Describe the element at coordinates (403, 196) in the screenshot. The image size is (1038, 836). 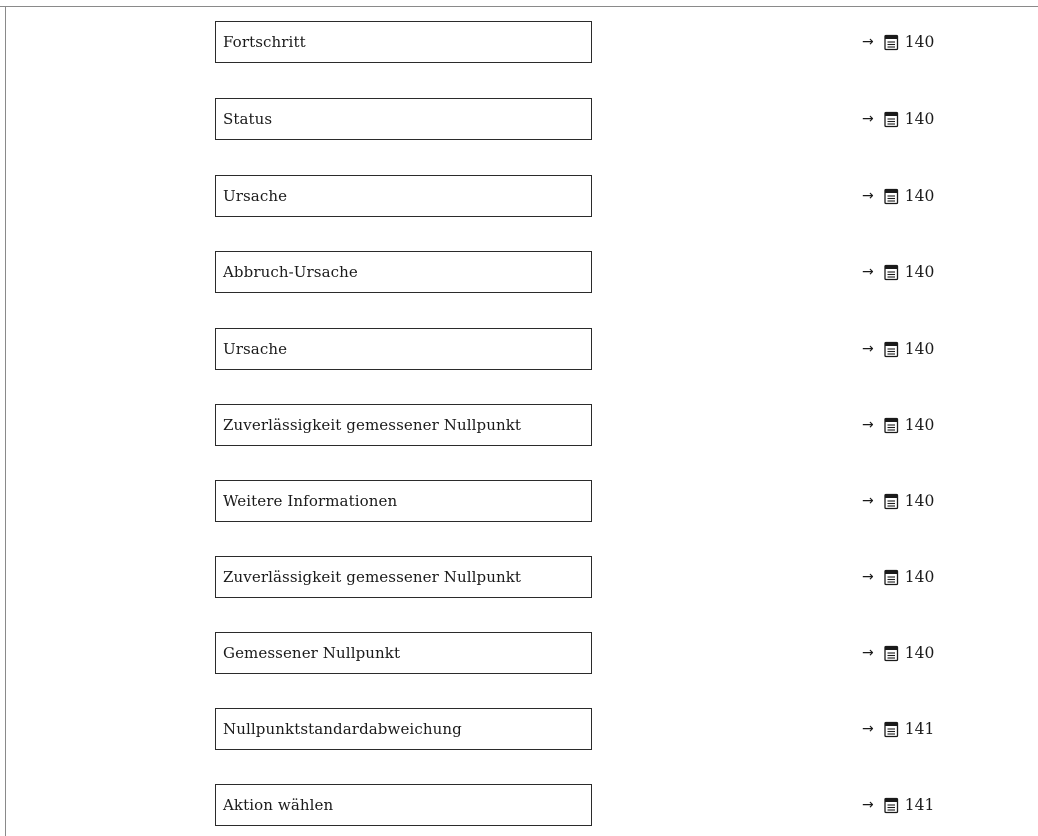
I see `parameter-box-ursache: Ursache` at that location.